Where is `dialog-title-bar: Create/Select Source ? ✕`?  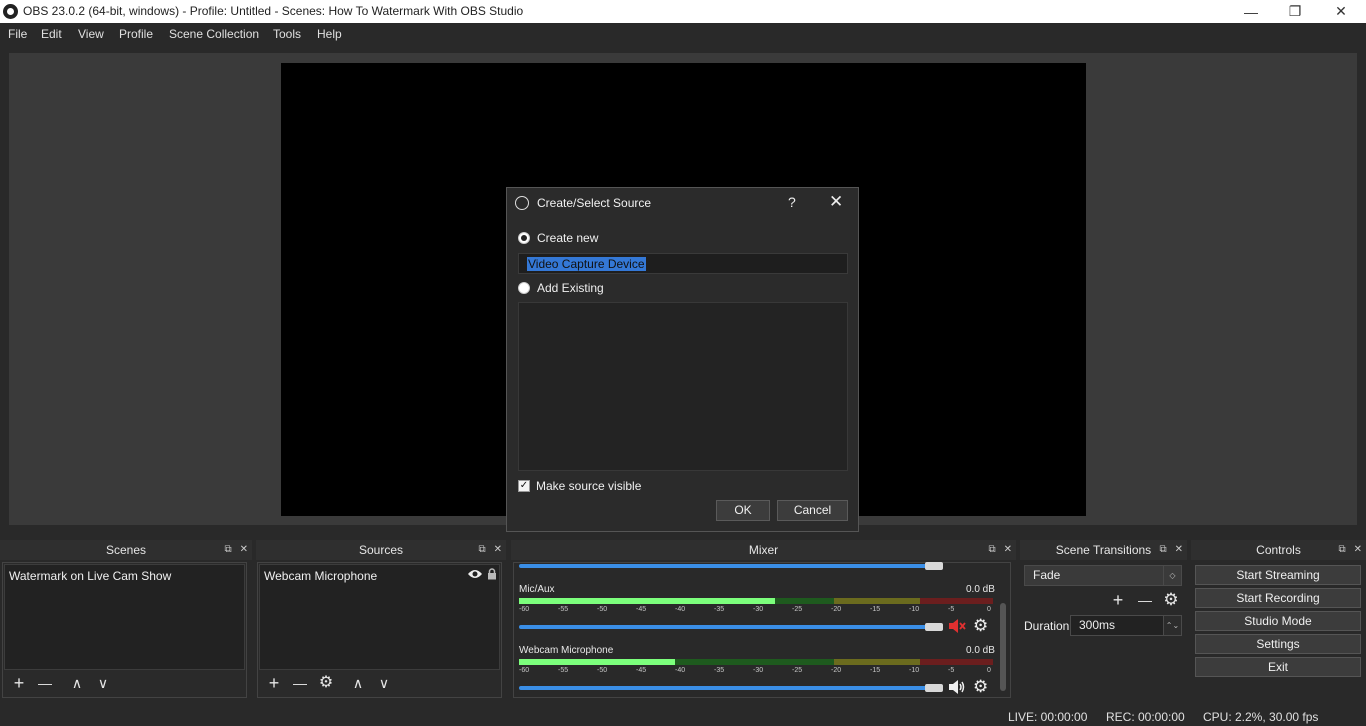 dialog-title-bar: Create/Select Source ? ✕ is located at coordinates (682, 203).